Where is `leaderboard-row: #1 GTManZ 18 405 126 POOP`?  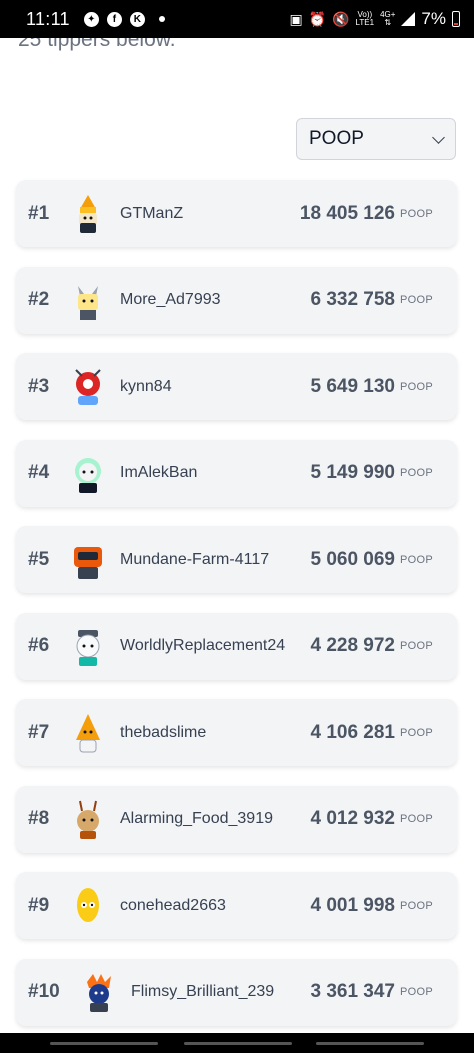 leaderboard-row: #1 GTManZ 18 405 126 POOP is located at coordinates (236, 213).